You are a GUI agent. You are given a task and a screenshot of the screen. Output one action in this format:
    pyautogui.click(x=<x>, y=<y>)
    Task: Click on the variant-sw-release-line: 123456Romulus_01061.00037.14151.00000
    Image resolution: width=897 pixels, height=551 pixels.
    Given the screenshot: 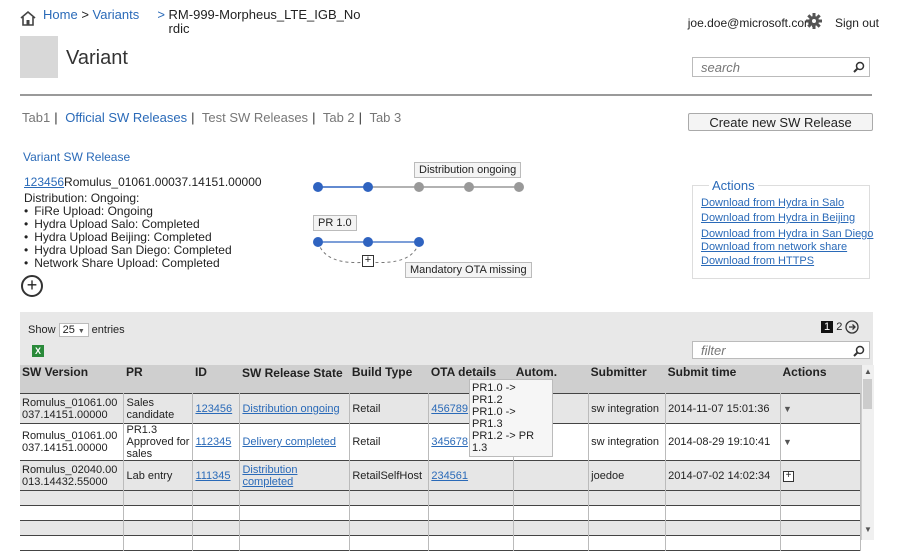 What is the action you would take?
    pyautogui.click(x=143, y=182)
    